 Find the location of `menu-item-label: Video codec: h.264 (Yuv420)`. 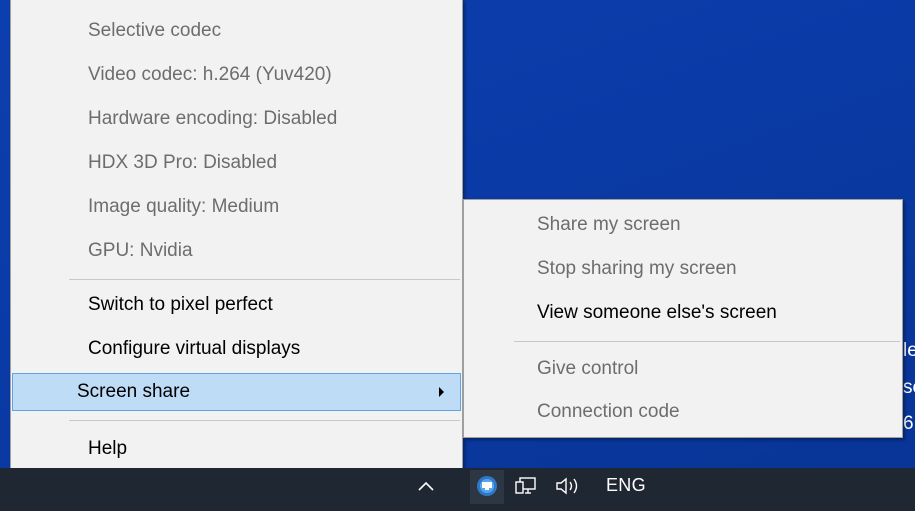

menu-item-label: Video codec: h.264 (Yuv420) is located at coordinates (210, 74).